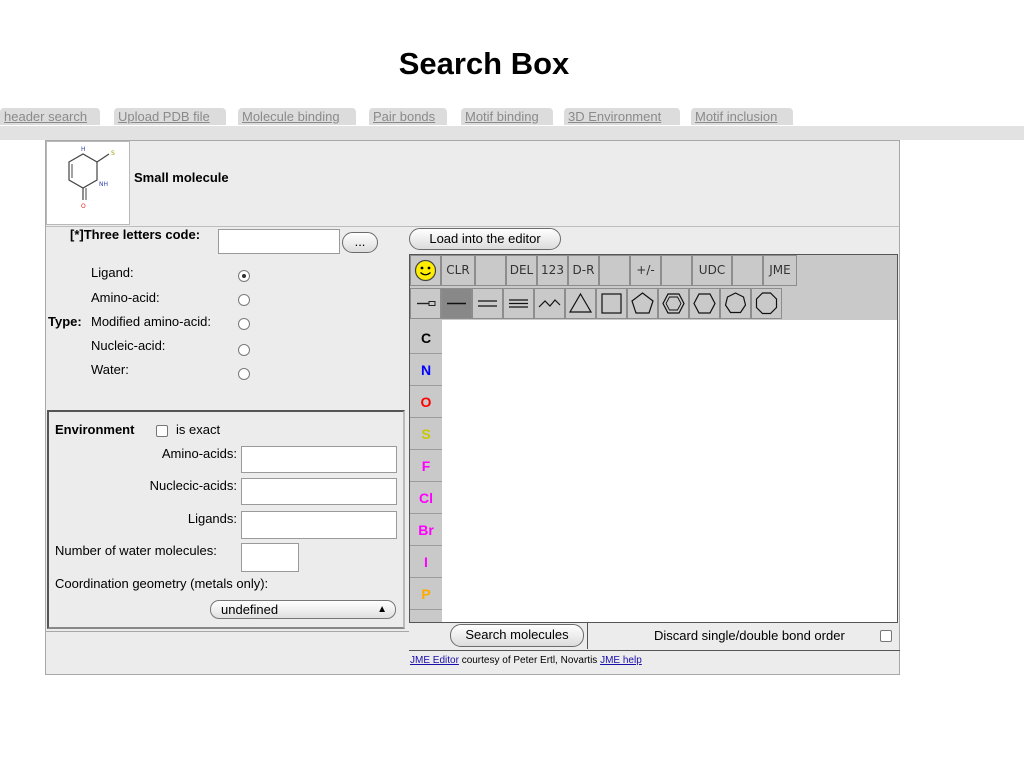  Describe the element at coordinates (735, 303) in the screenshot. I see `heptagon-ring-icon` at that location.